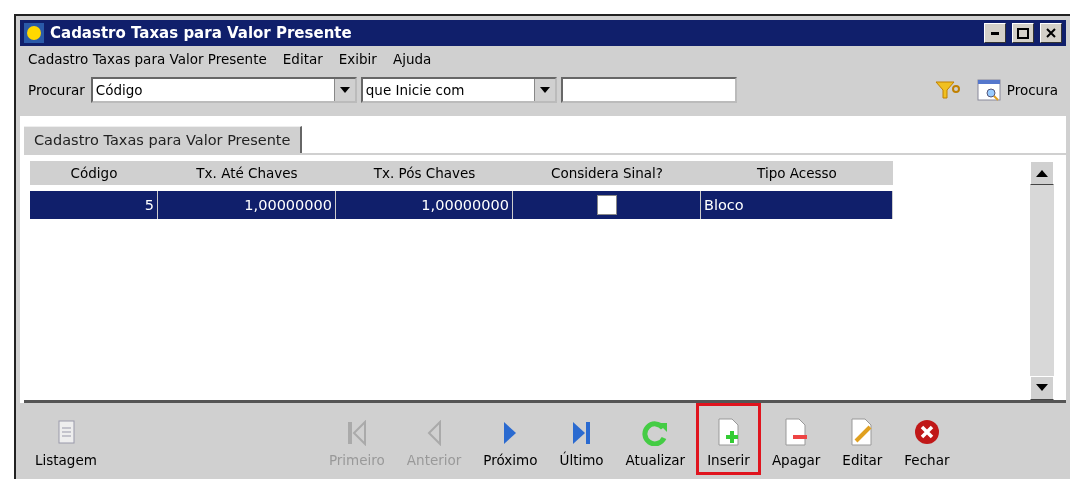 This screenshot has height=479, width=1070. What do you see at coordinates (1017, 90) in the screenshot?
I see `search-button: Procura` at bounding box center [1017, 90].